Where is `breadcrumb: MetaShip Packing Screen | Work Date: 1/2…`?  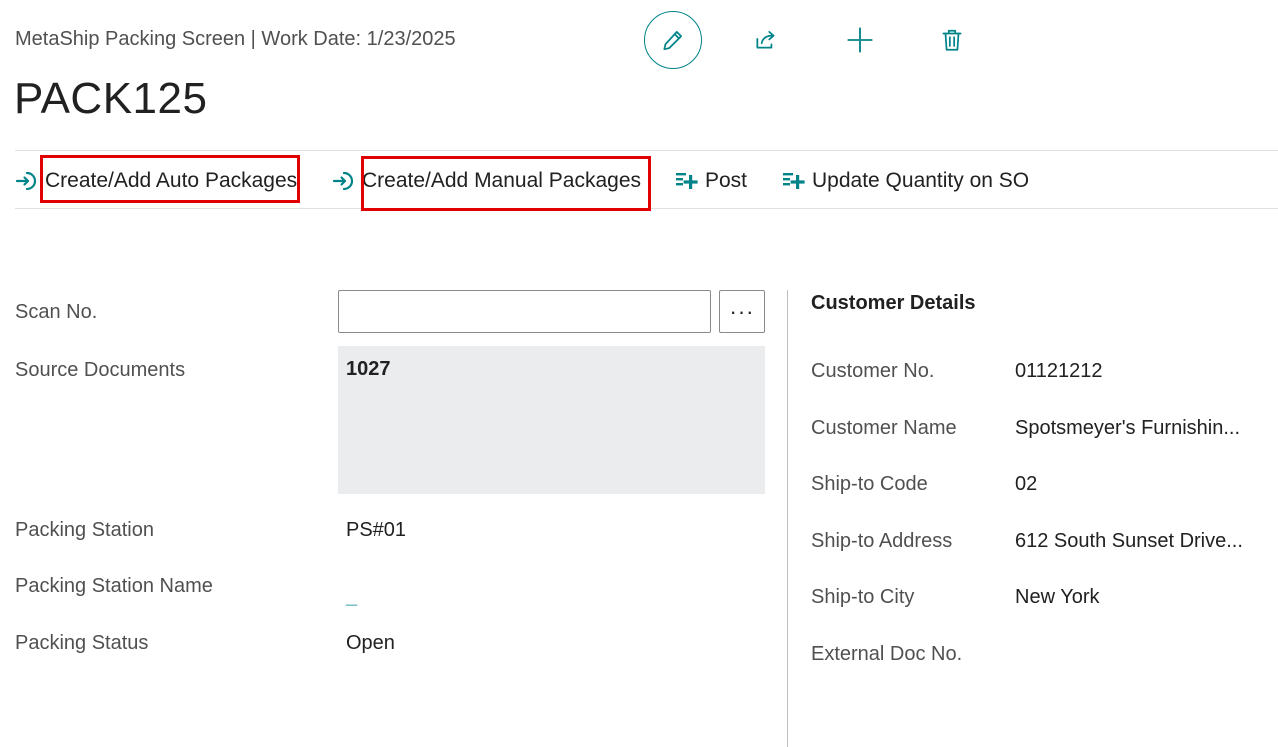
breadcrumb: MetaShip Packing Screen | Work Date: 1/2… is located at coordinates (235, 39).